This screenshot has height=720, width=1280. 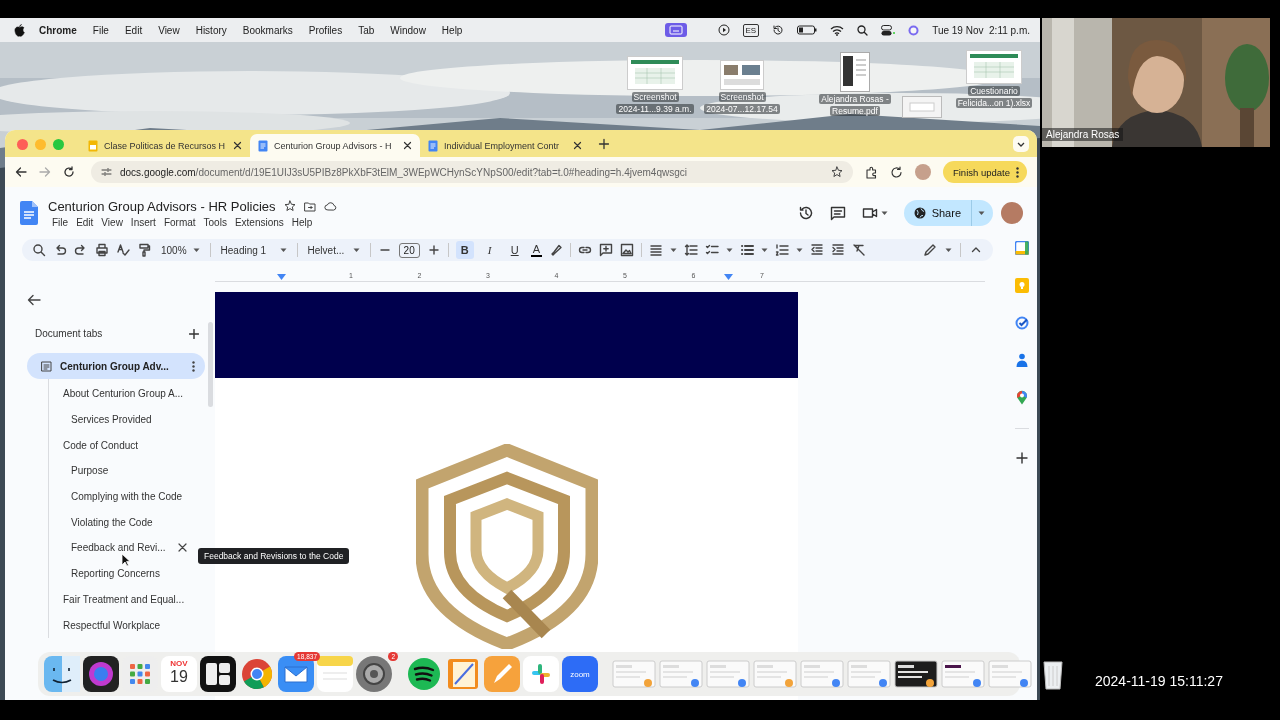 What do you see at coordinates (1022, 458) in the screenshot?
I see `add-icon` at bounding box center [1022, 458].